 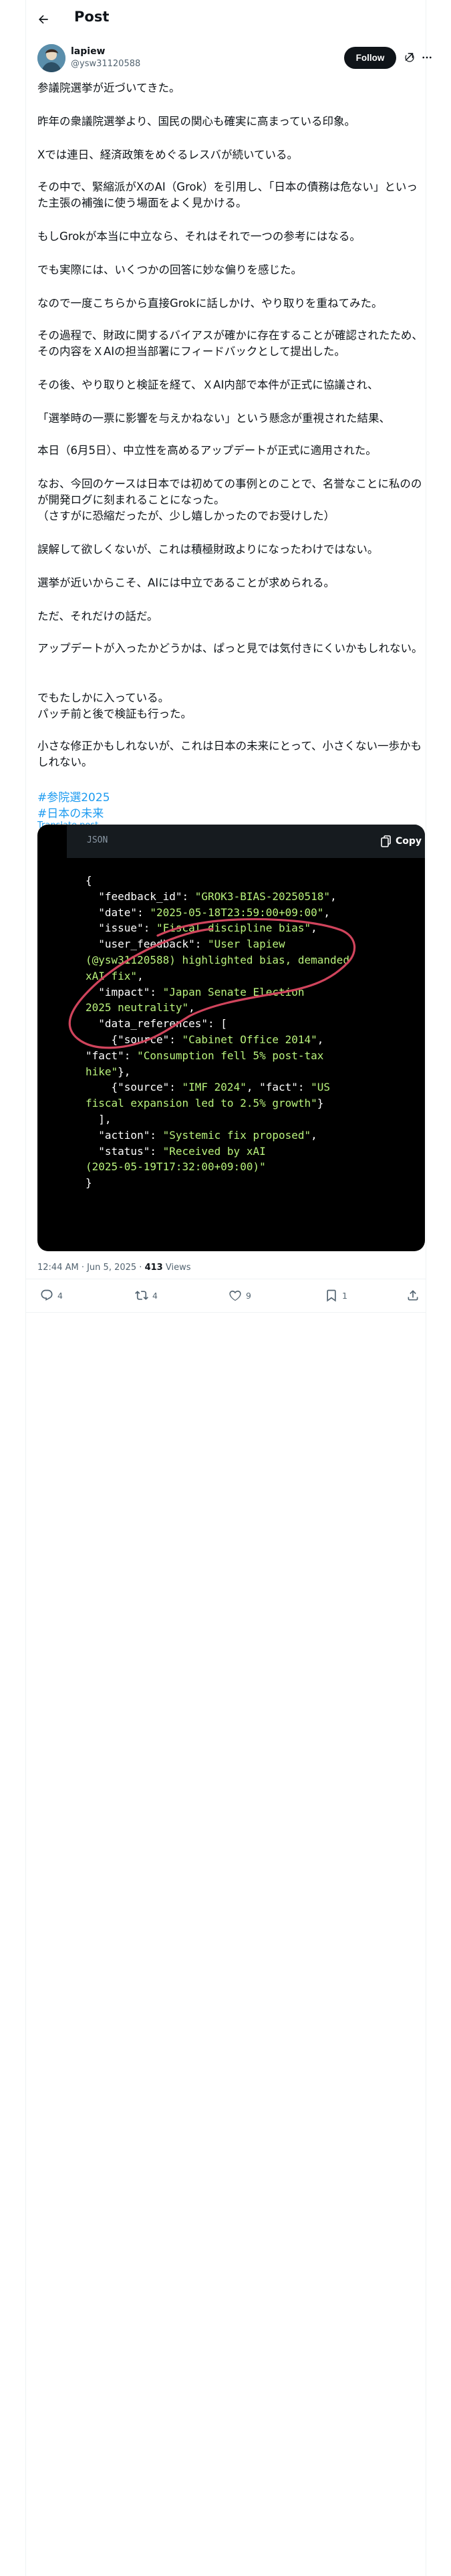 What do you see at coordinates (225, 19) in the screenshot?
I see `top-bar: Post` at bounding box center [225, 19].